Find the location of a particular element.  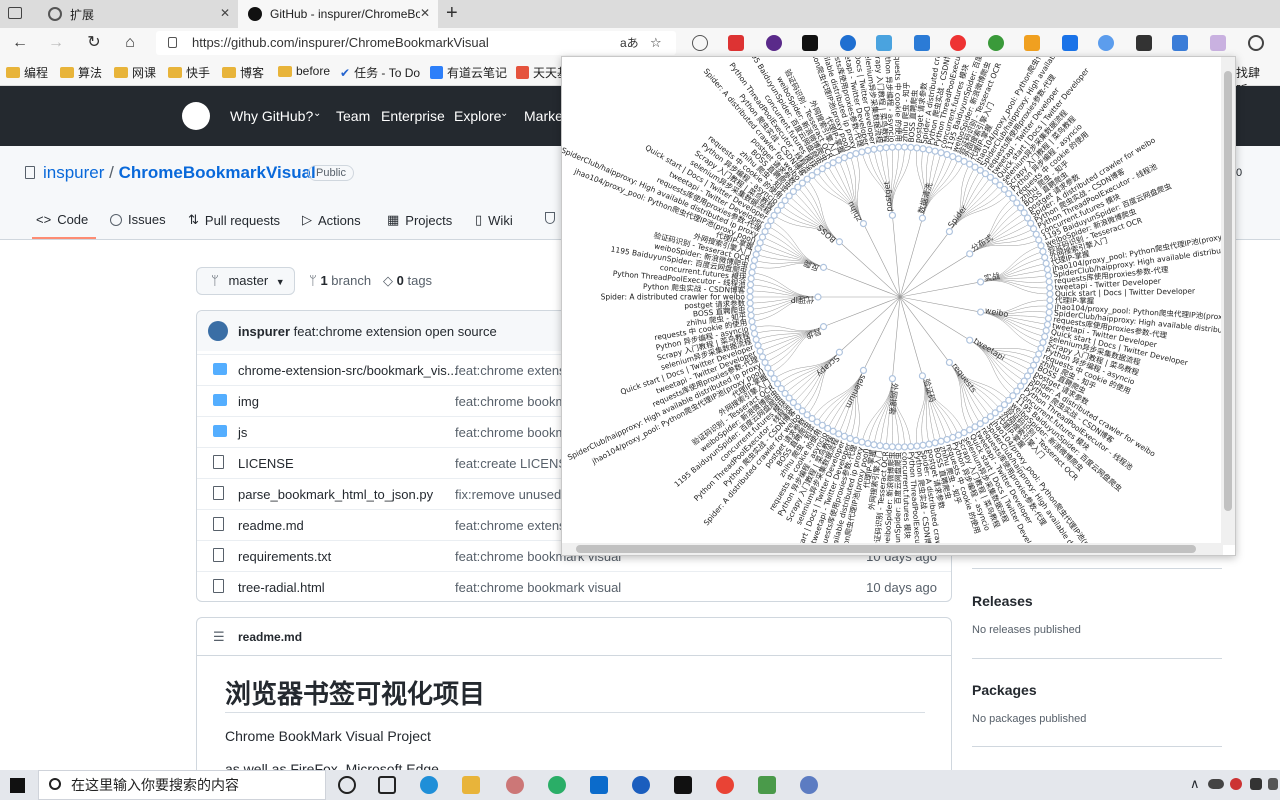

edge-icon is located at coordinates (429, 785).